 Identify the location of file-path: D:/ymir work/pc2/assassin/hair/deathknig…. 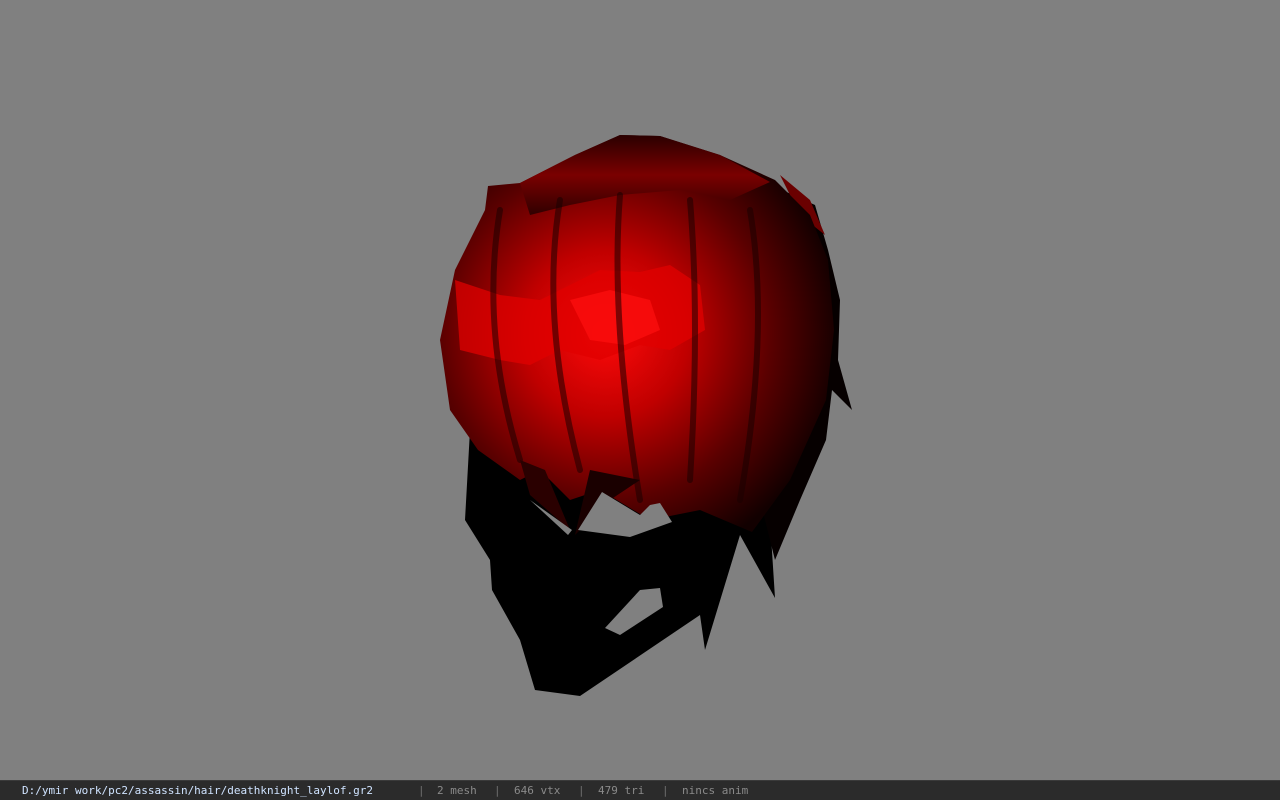
(197, 790).